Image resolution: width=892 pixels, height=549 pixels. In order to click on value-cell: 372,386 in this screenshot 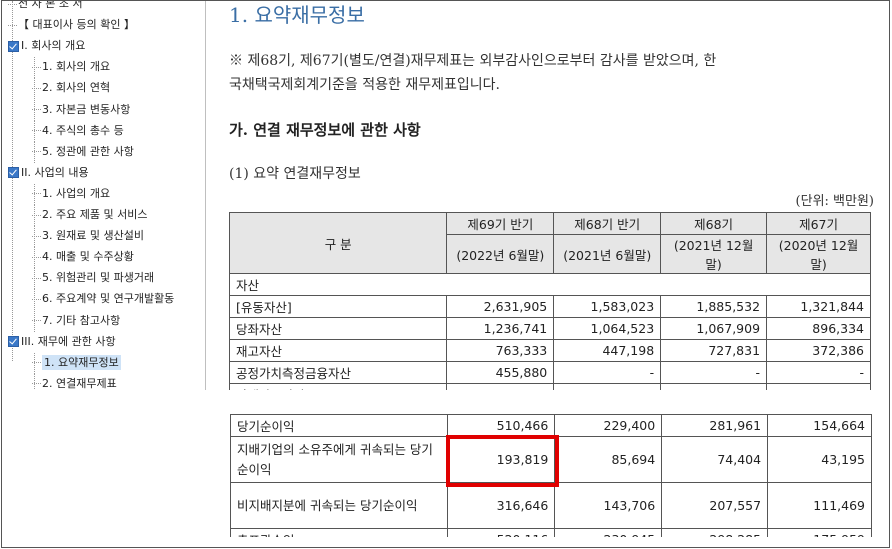, I will do `click(818, 350)`.